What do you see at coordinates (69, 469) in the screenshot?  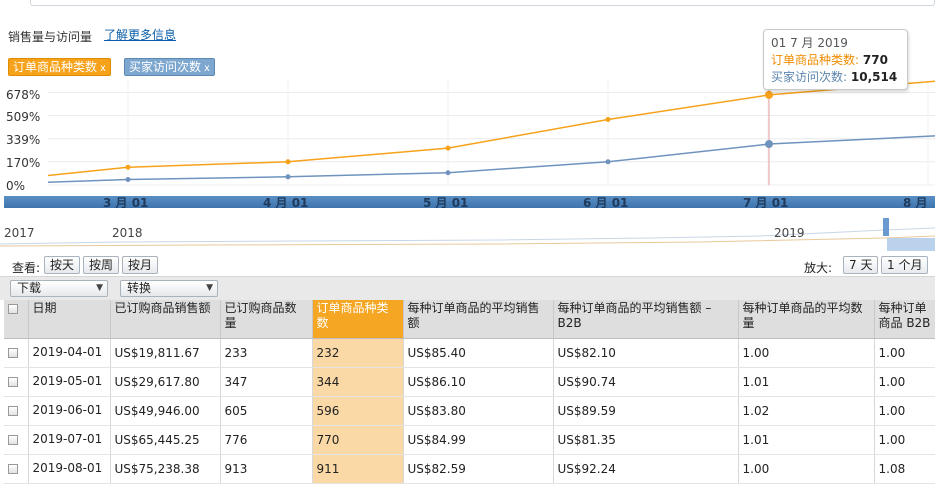 I see `date-cell: 2019-08-01` at bounding box center [69, 469].